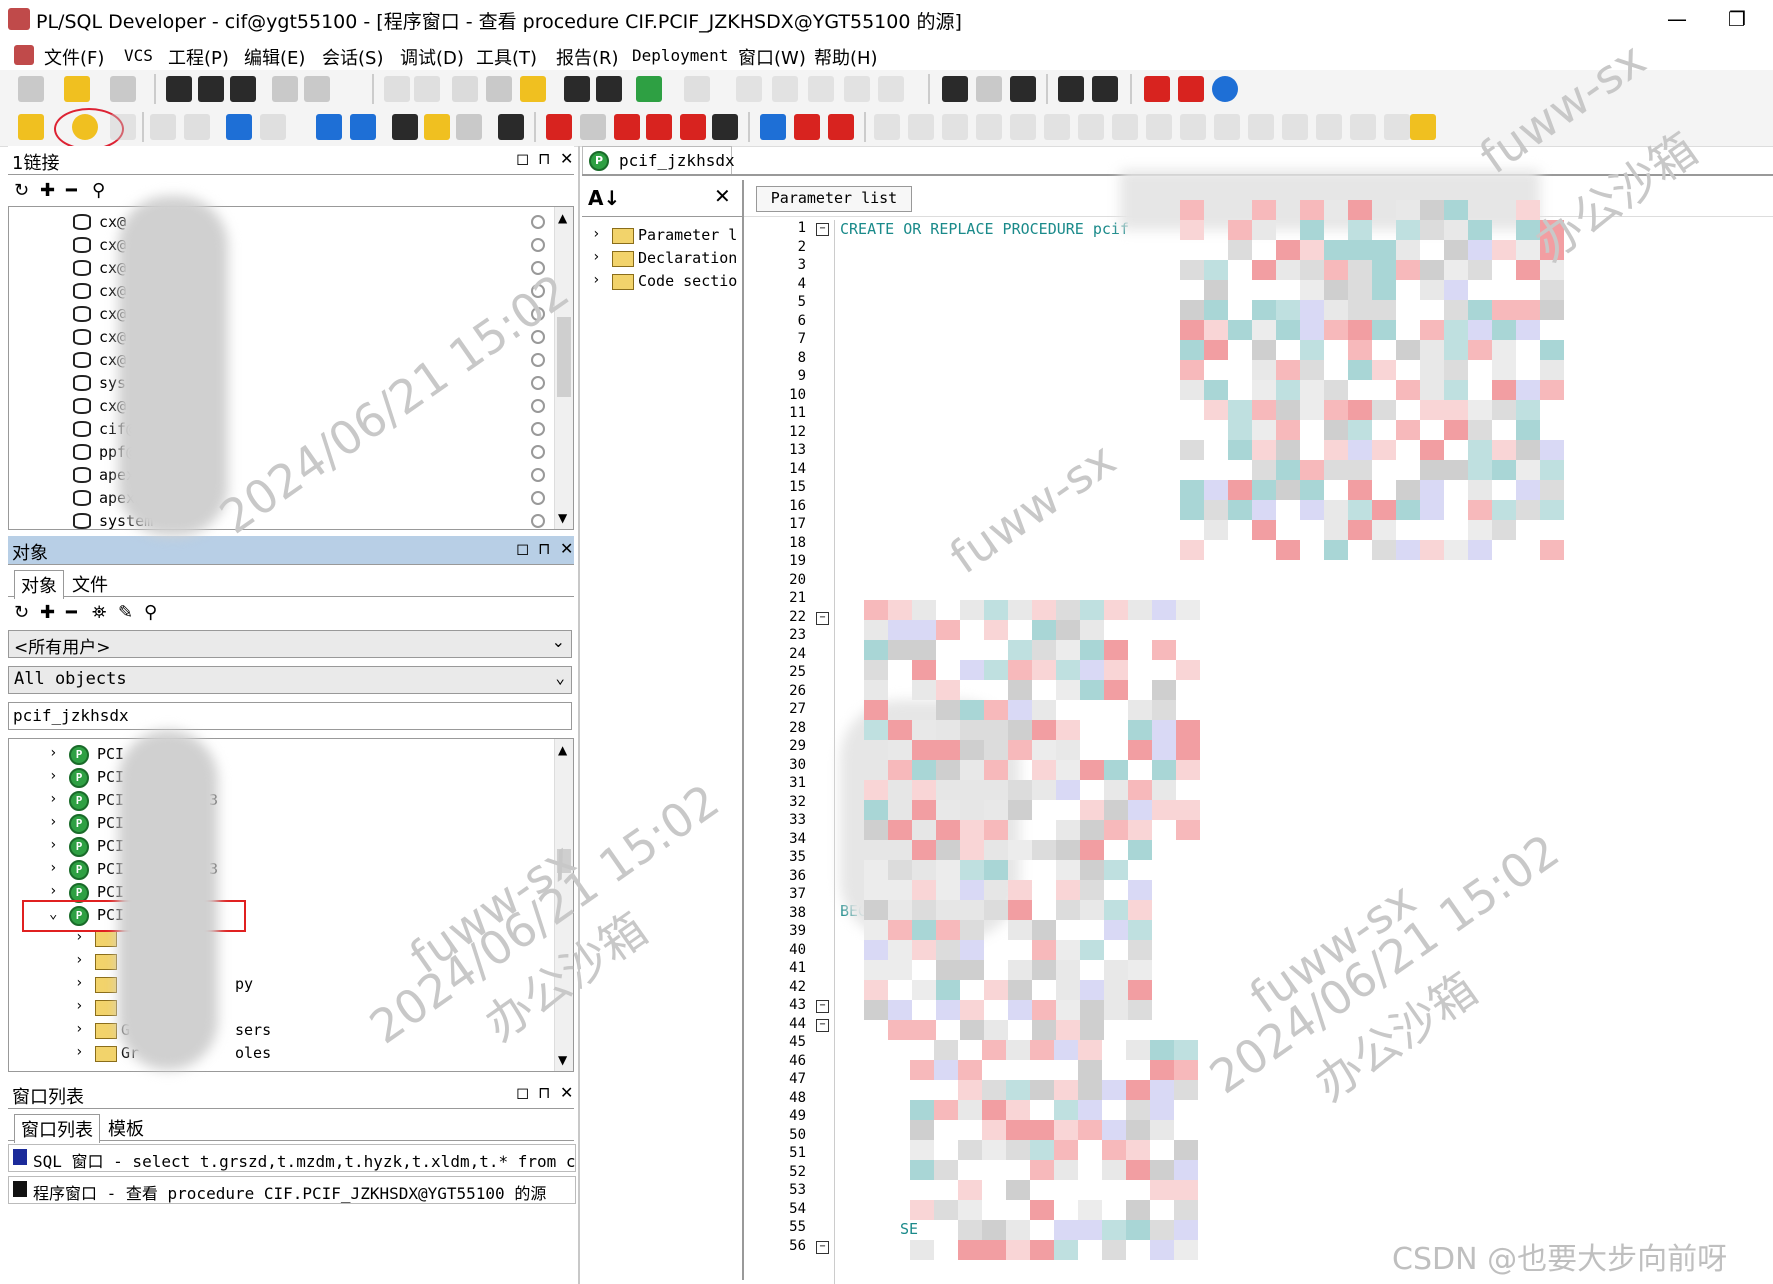 The width and height of the screenshot is (1773, 1284). Describe the element at coordinates (1423, 127) in the screenshot. I see `unlock-icon` at that location.